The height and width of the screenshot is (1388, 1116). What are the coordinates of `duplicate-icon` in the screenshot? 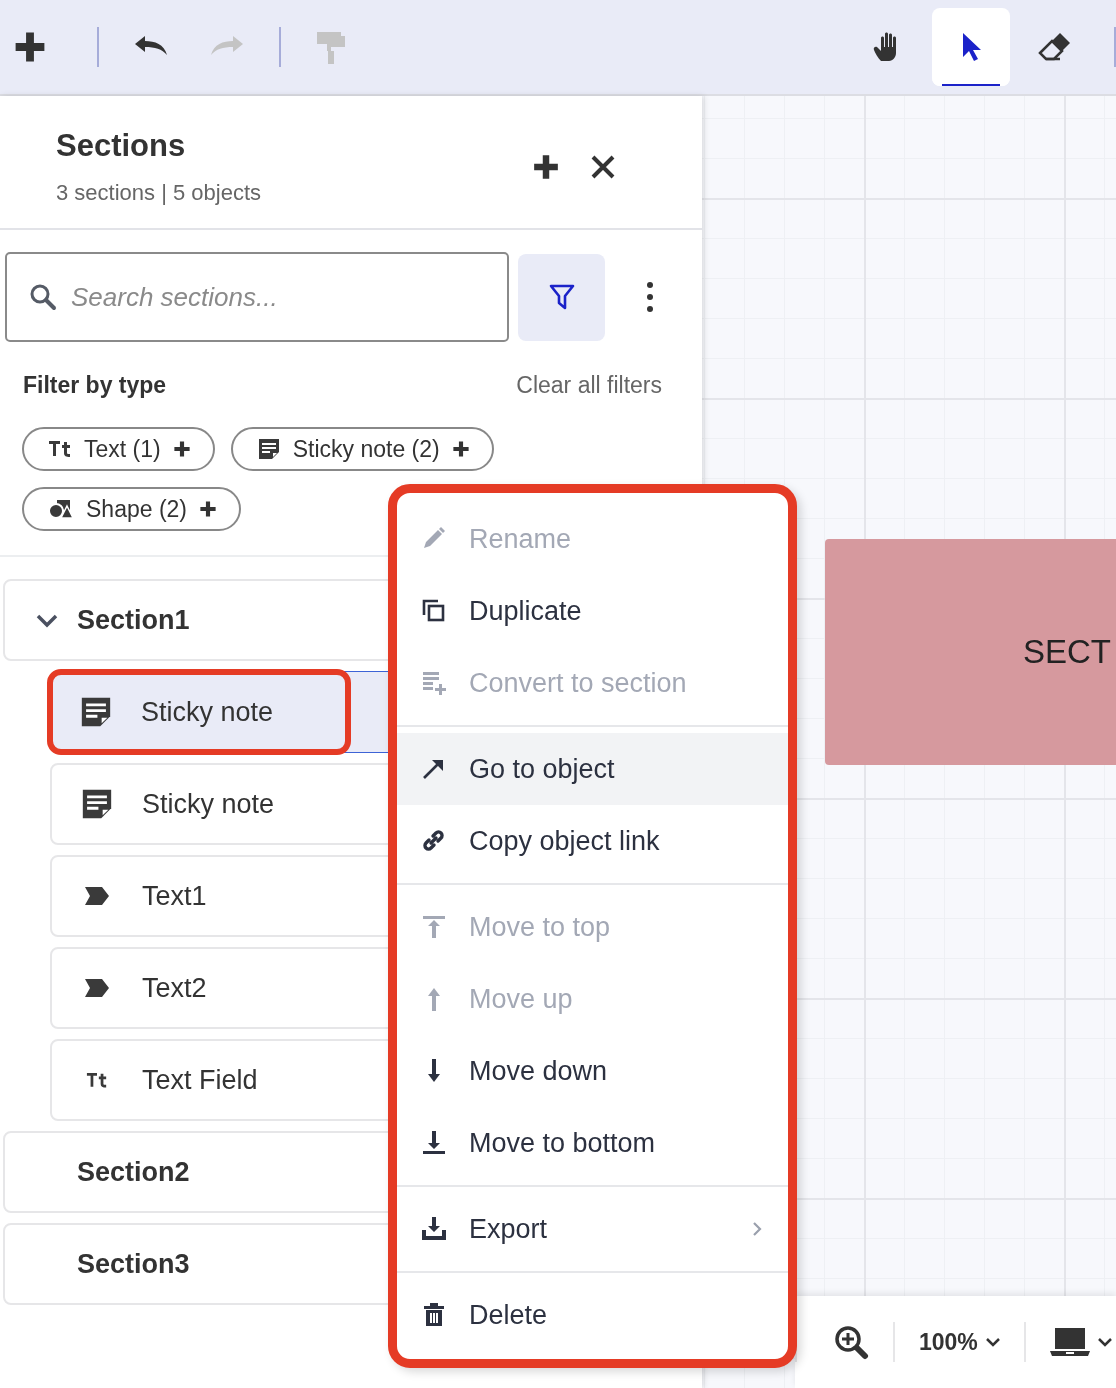 It's located at (434, 611).